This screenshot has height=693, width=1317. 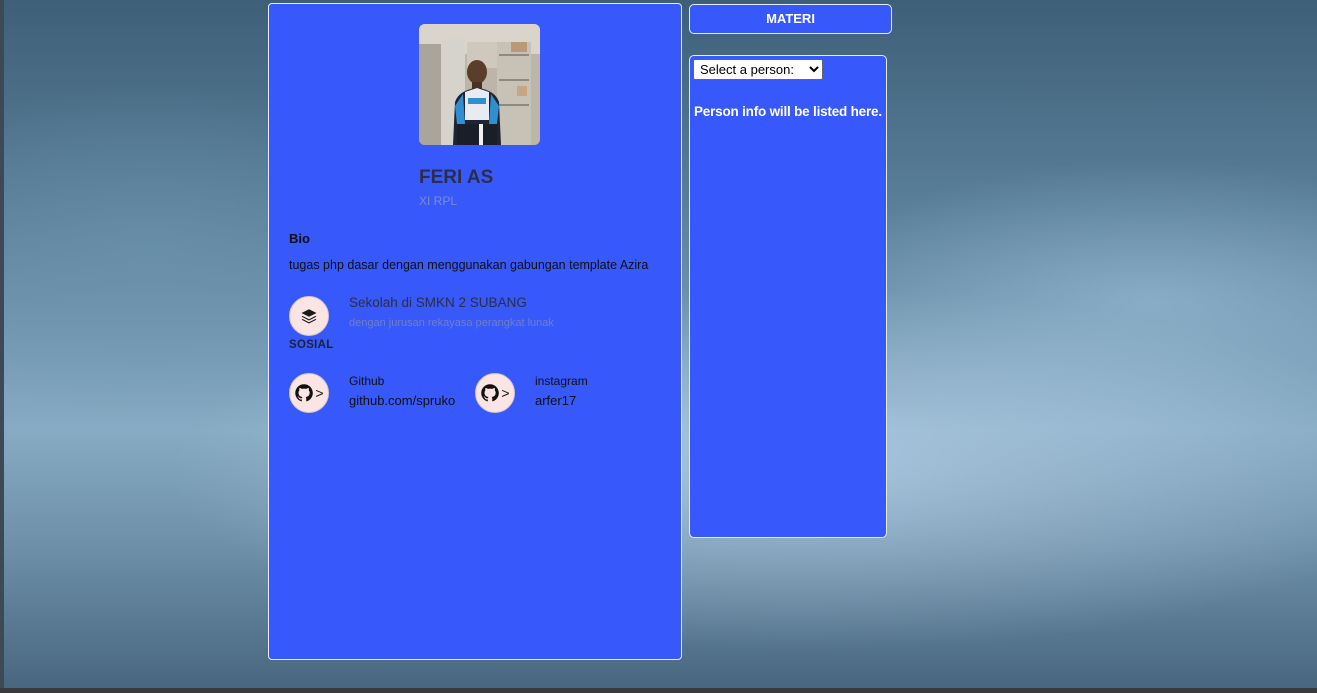 I want to click on person-select: Select a person:, so click(x=758, y=69).